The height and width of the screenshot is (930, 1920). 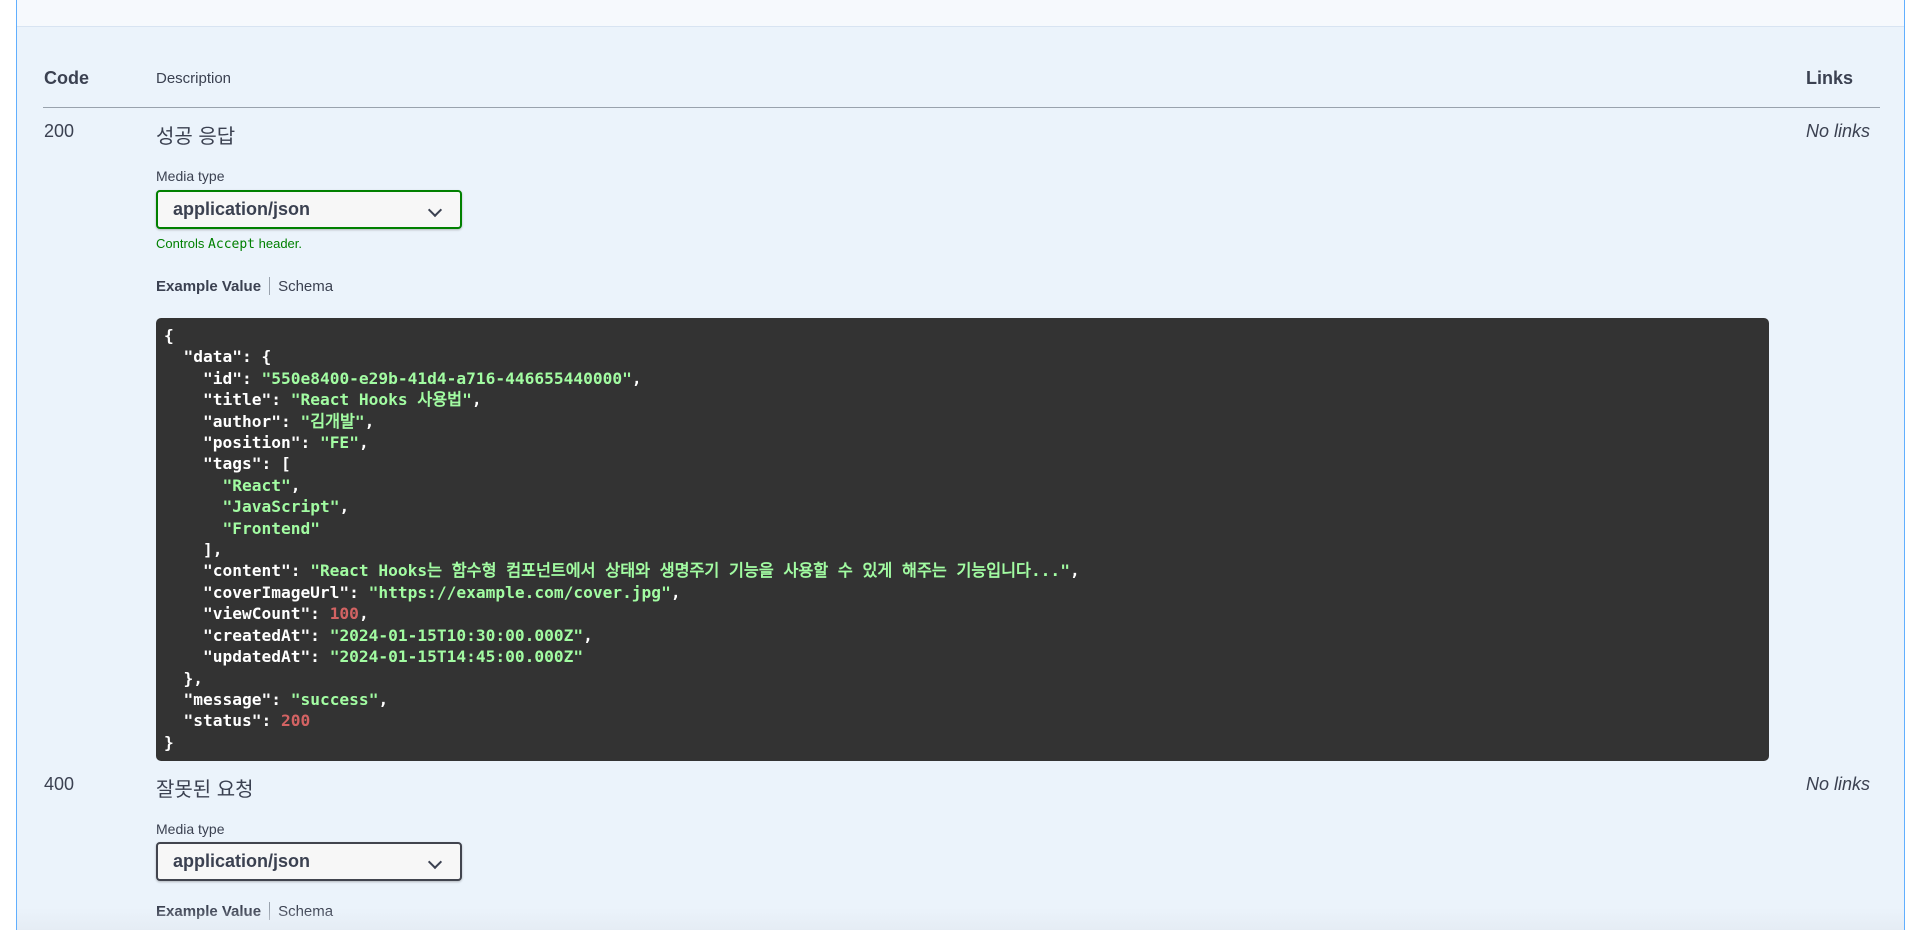 What do you see at coordinates (520, 592) in the screenshot?
I see `json-cover-image-url: https://example.com/cover.jpg` at bounding box center [520, 592].